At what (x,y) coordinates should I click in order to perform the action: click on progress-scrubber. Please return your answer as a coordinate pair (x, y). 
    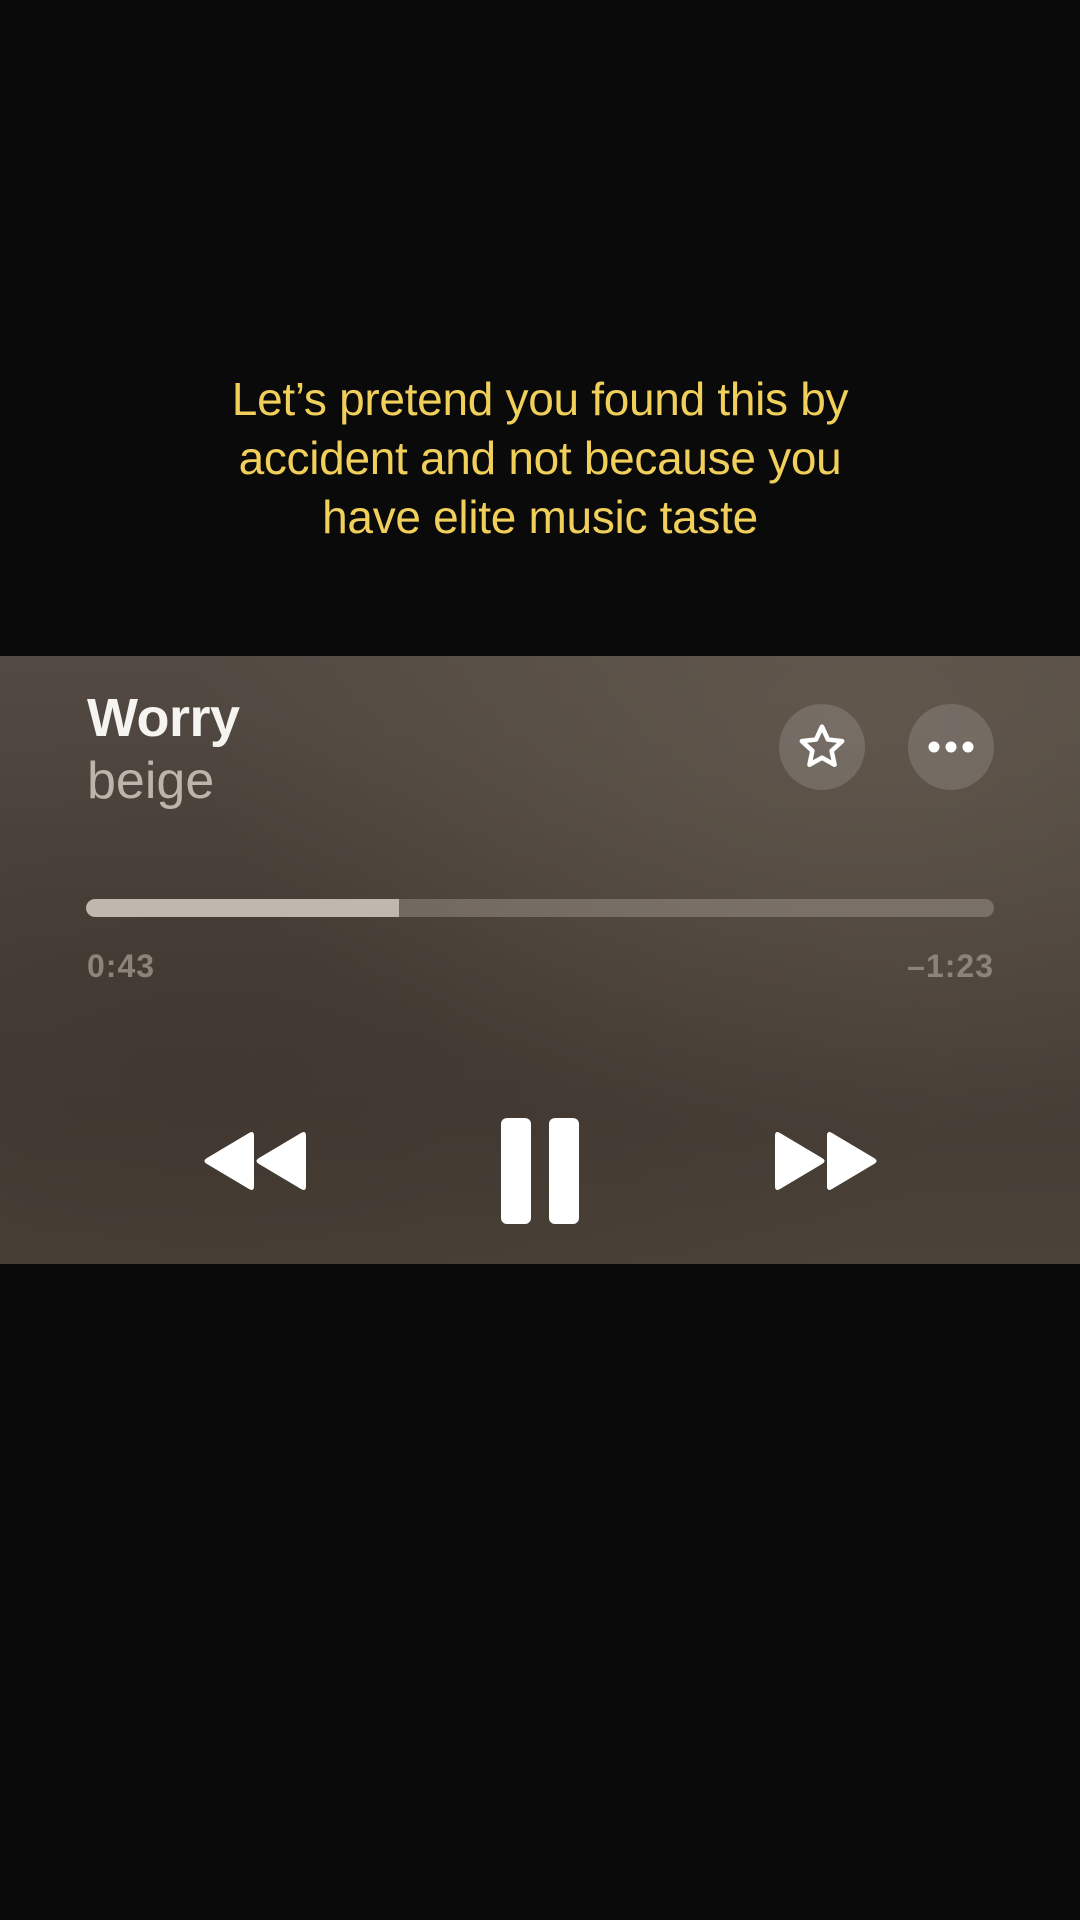
    Looking at the image, I should click on (540, 908).